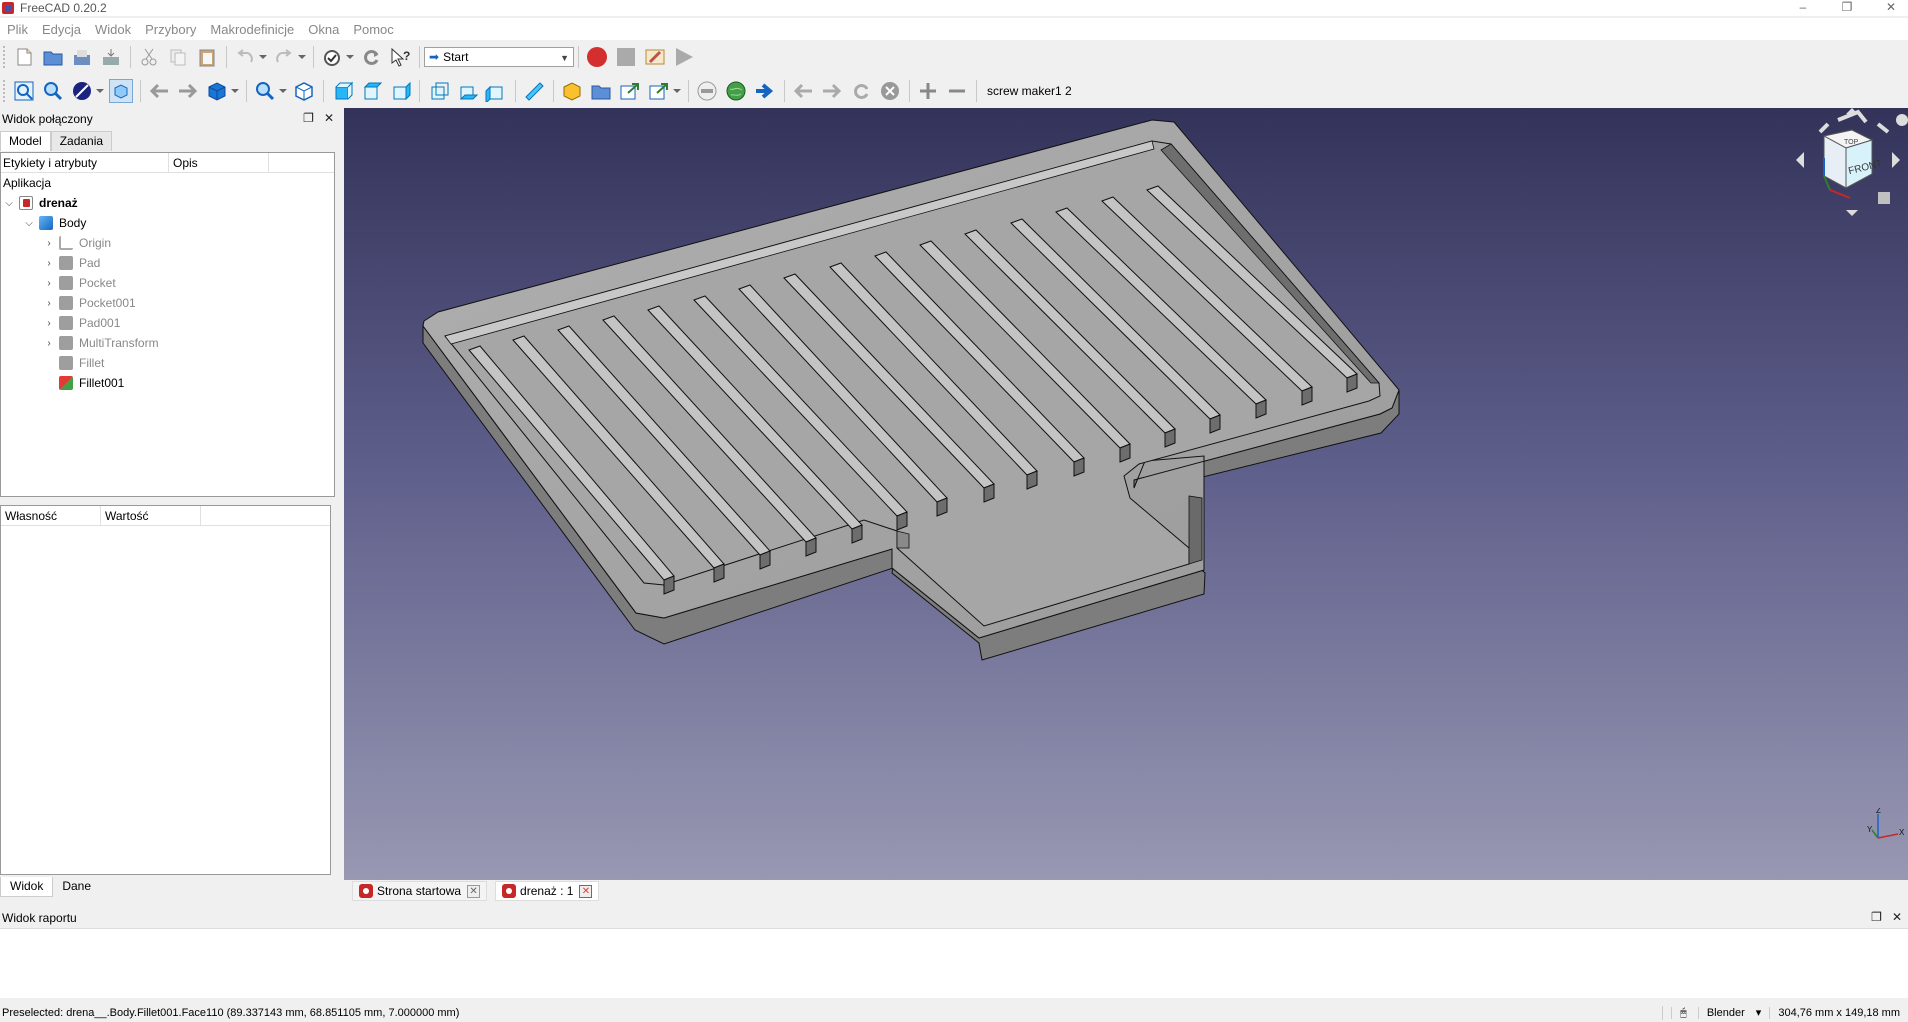 The width and height of the screenshot is (1908, 1022). What do you see at coordinates (265, 91) in the screenshot?
I see `zoom-icon` at bounding box center [265, 91].